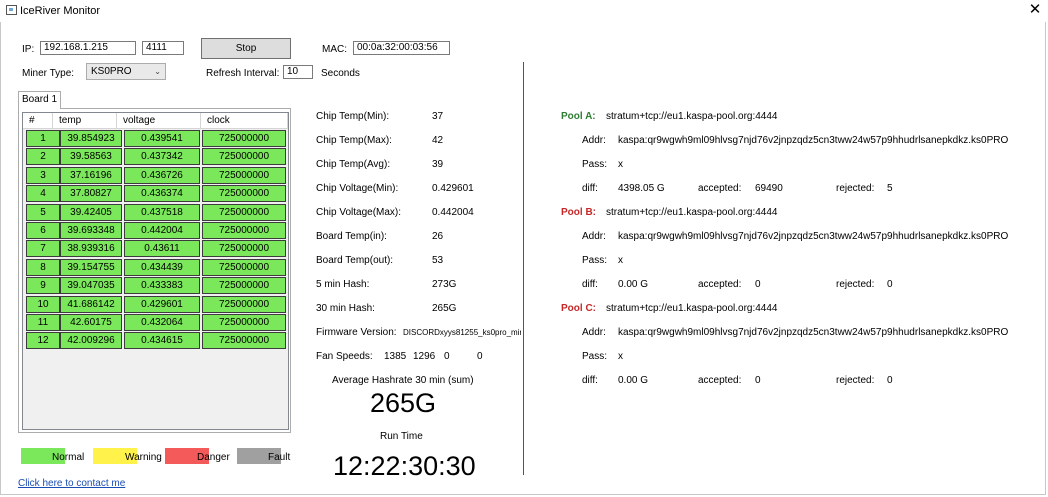 This screenshot has width=1048, height=497. What do you see at coordinates (438, 236) in the screenshot?
I see `stat-value: 26` at bounding box center [438, 236].